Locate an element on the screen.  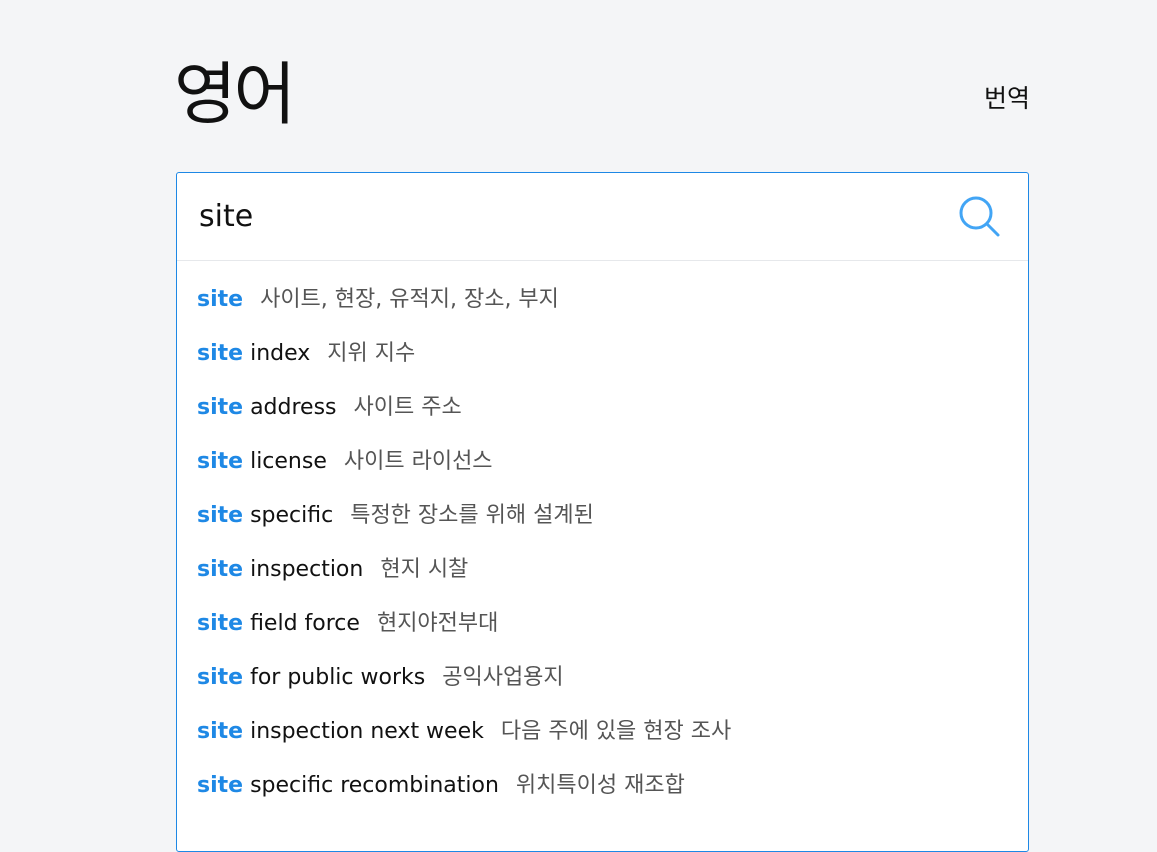
suggestion-phrase: license is located at coordinates (288, 461).